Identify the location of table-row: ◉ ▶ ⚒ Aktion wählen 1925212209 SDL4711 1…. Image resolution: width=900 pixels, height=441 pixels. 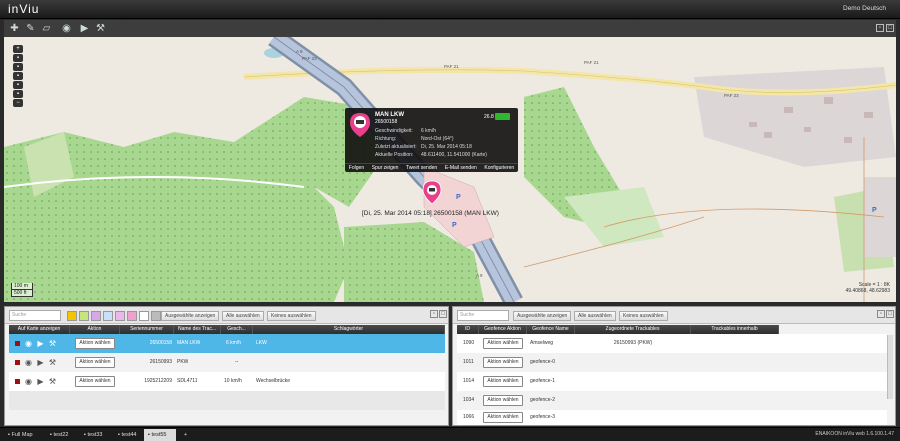
(227, 381).